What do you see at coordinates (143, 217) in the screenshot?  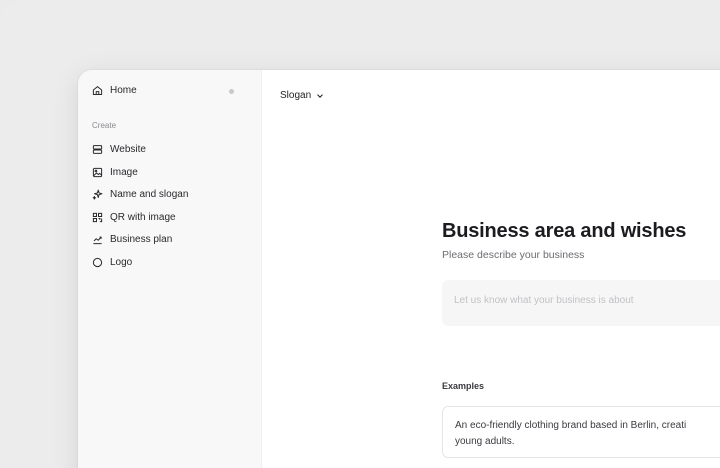 I see `sidebar-item-label: QR with image` at bounding box center [143, 217].